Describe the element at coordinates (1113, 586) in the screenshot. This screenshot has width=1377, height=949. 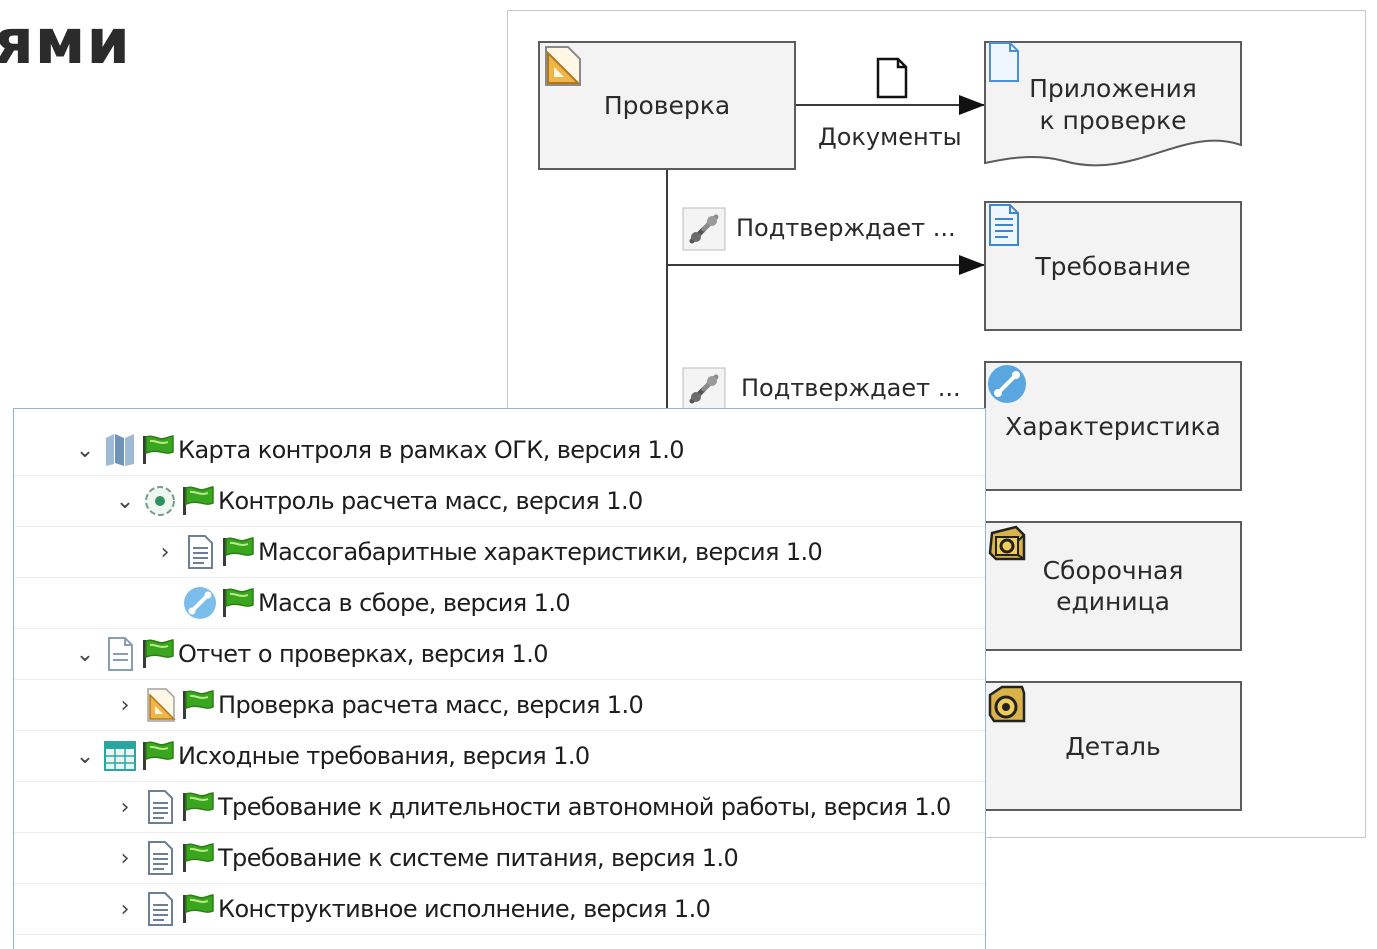
I see `node-assembly: Сборочная единица` at that location.